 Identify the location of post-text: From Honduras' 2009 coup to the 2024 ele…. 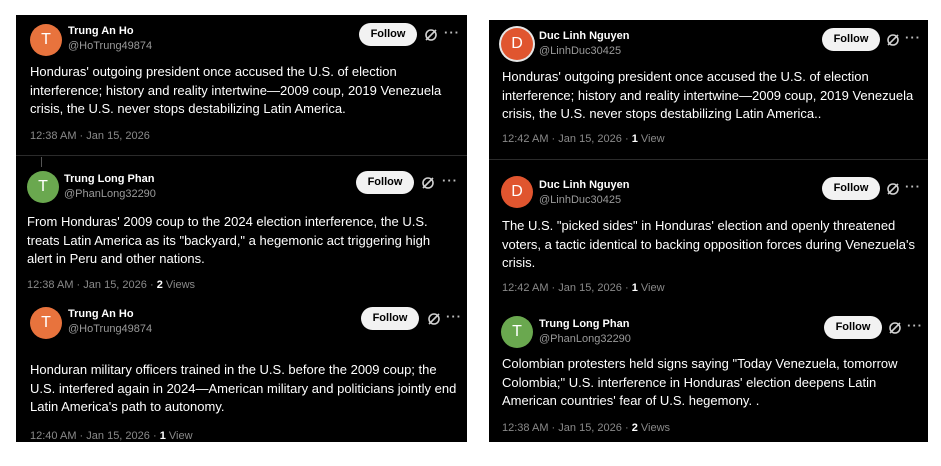
(229, 240).